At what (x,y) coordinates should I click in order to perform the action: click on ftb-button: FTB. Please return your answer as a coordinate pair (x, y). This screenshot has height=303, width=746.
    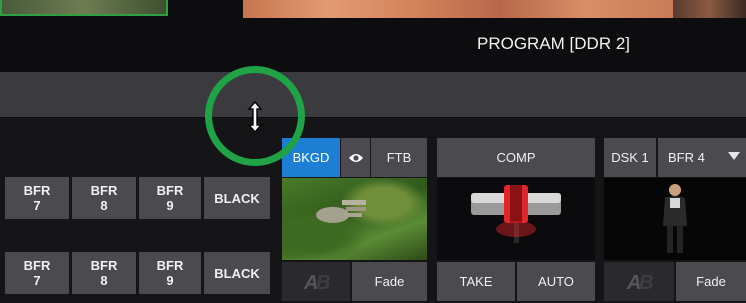
    Looking at the image, I should click on (399, 157).